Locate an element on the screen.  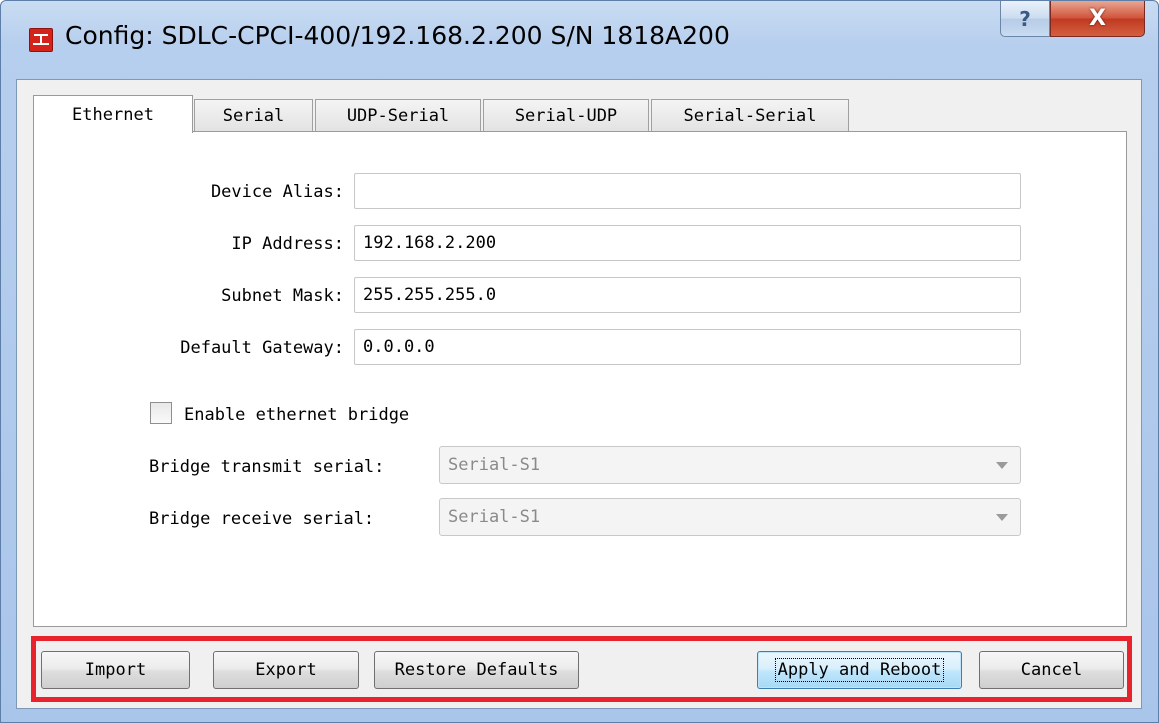
device-alias-field is located at coordinates (687, 191).